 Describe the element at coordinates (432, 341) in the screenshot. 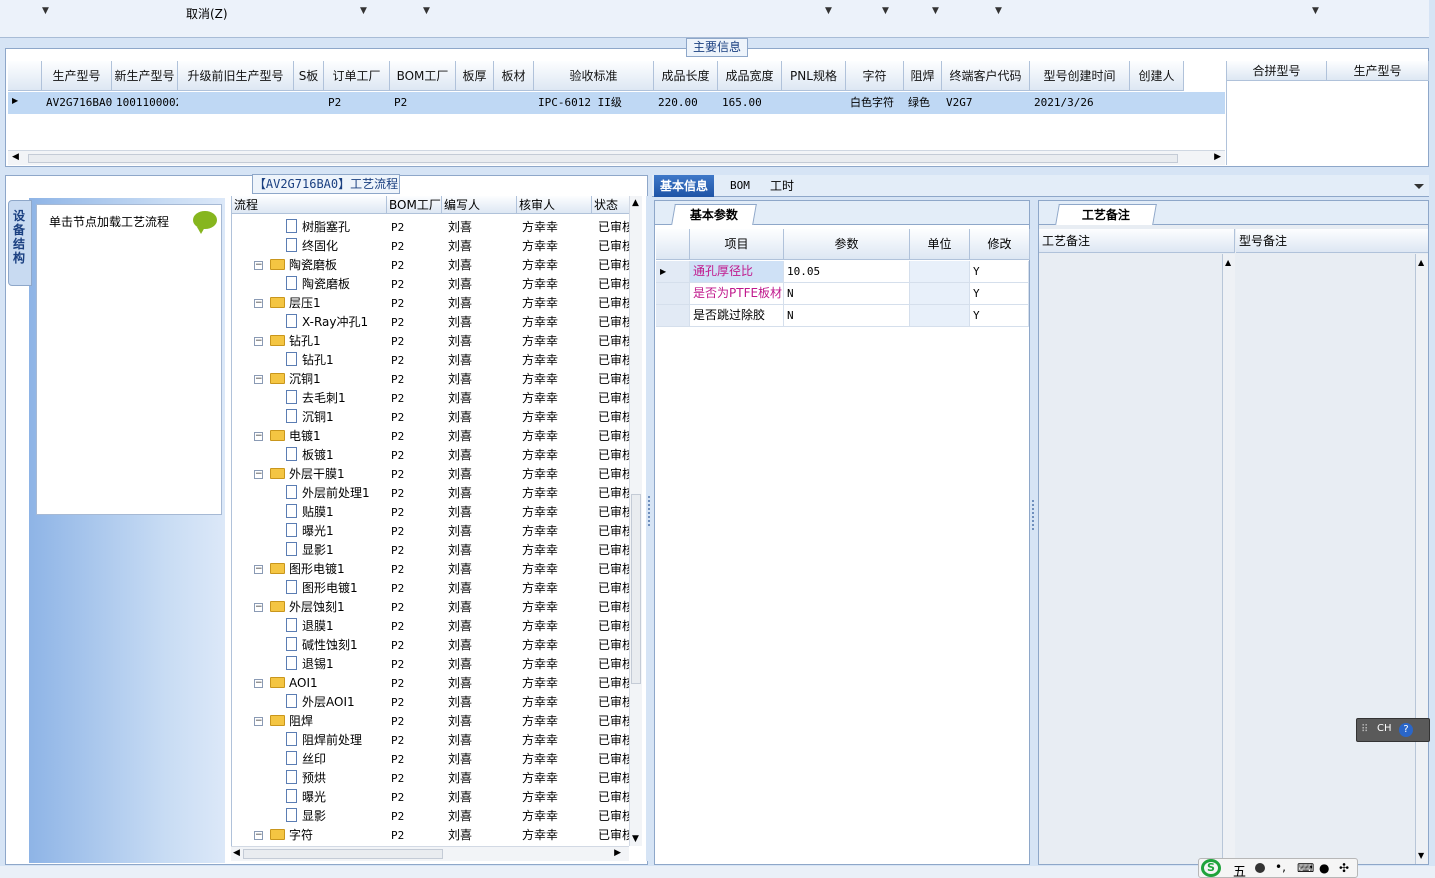

I see `tree-row: − 钻孔1 P2 刘喜 方幸幸 已审核` at that location.